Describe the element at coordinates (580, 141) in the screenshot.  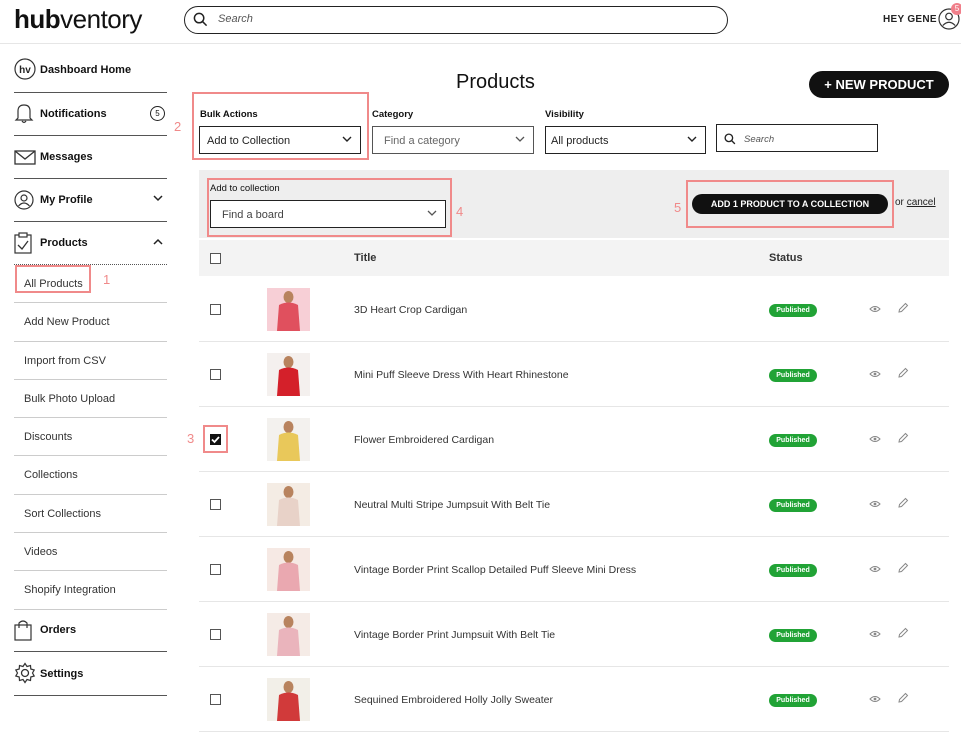
I see `visibility-value: All products` at that location.